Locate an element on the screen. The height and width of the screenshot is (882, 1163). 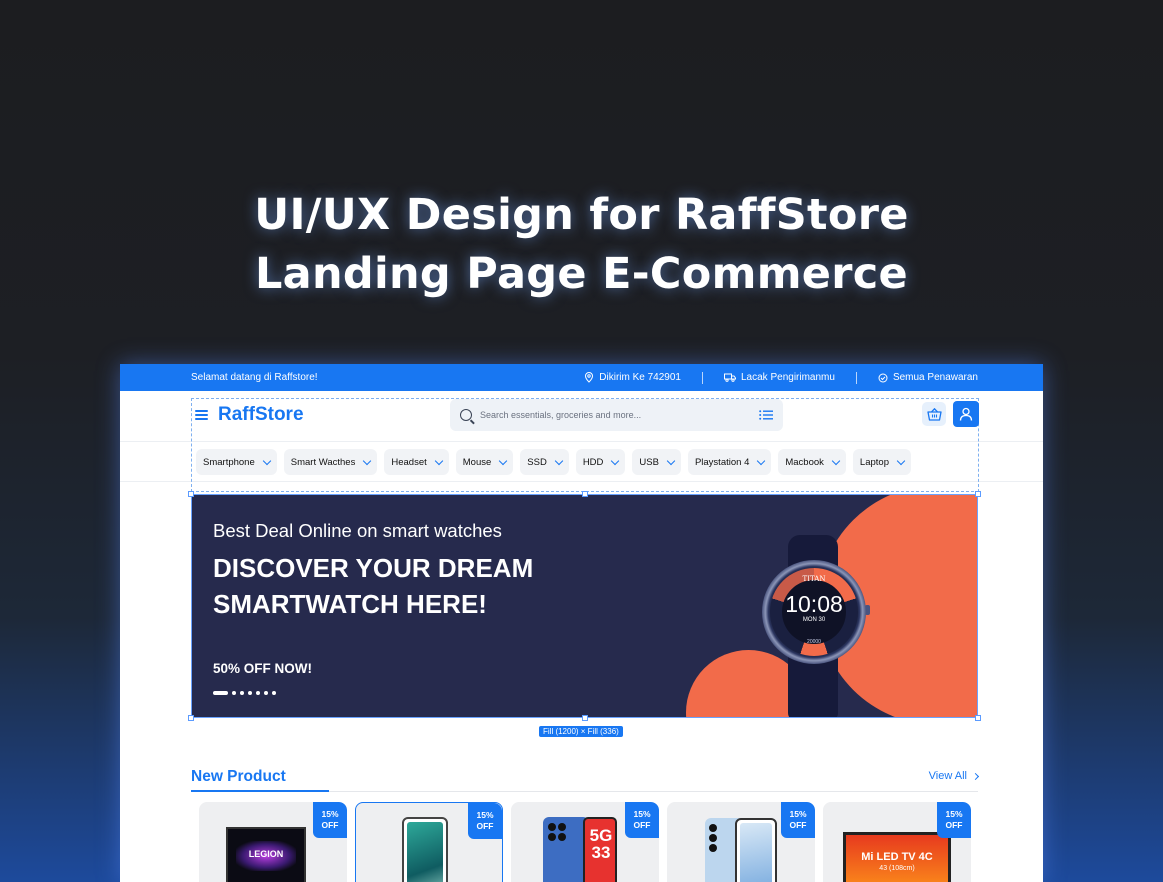
basket-icon is located at coordinates (934, 414).